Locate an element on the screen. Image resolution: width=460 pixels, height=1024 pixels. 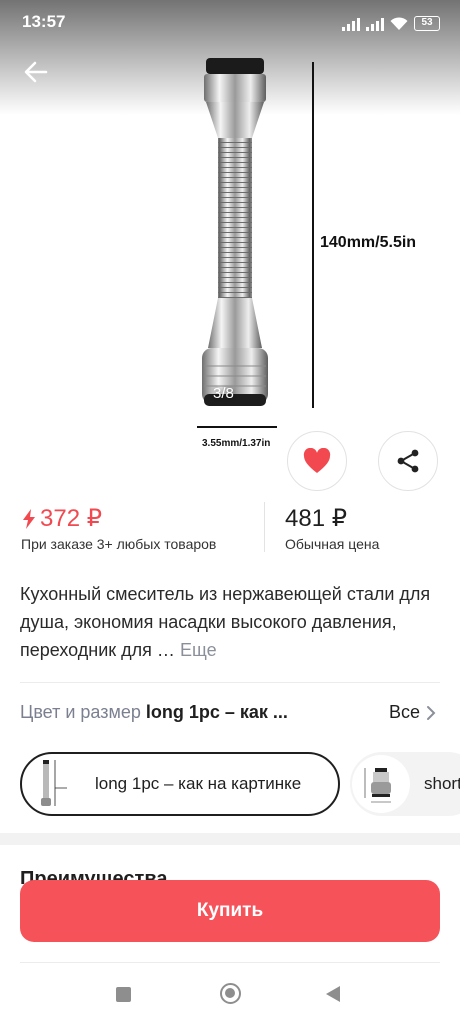
arrow-left-icon is located at coordinates (36, 72).